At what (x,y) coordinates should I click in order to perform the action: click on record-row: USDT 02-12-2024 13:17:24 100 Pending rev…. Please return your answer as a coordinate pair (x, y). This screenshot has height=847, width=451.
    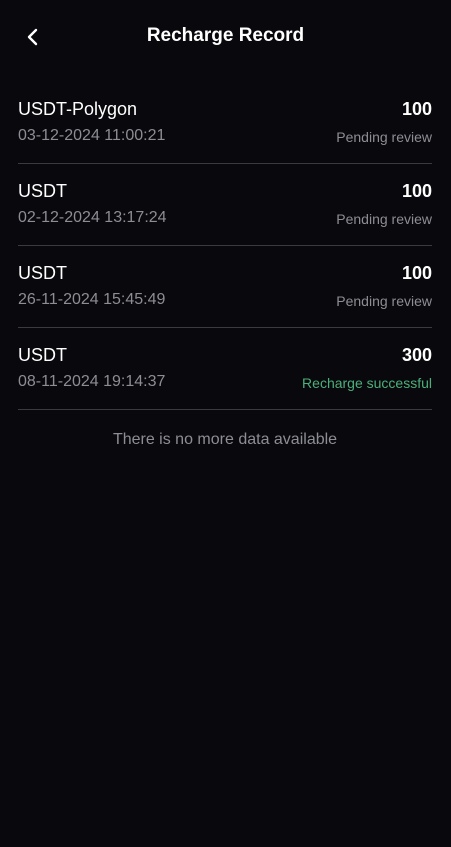
    Looking at the image, I should click on (225, 205).